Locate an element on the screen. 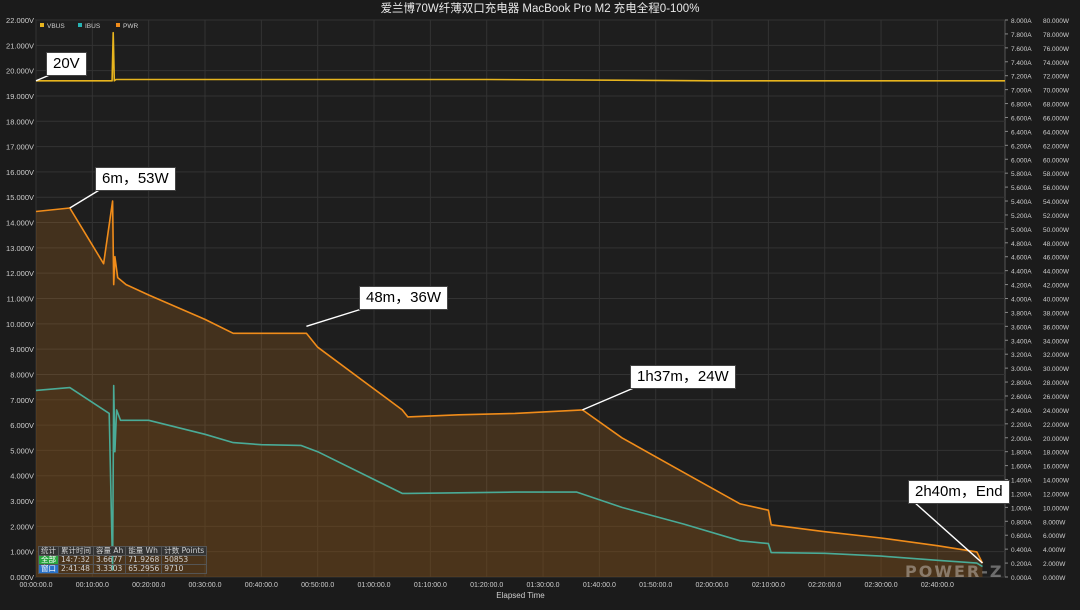 Image resolution: width=1080 pixels, height=610 pixels. y-tick-label-current: 1.600A is located at coordinates (1021, 467).